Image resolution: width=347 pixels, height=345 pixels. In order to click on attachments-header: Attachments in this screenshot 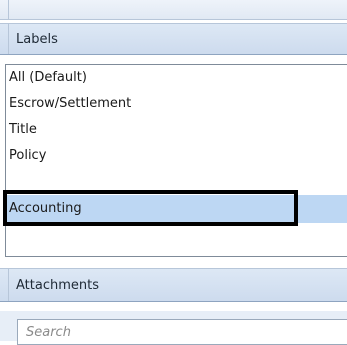, I will do `click(173, 285)`.